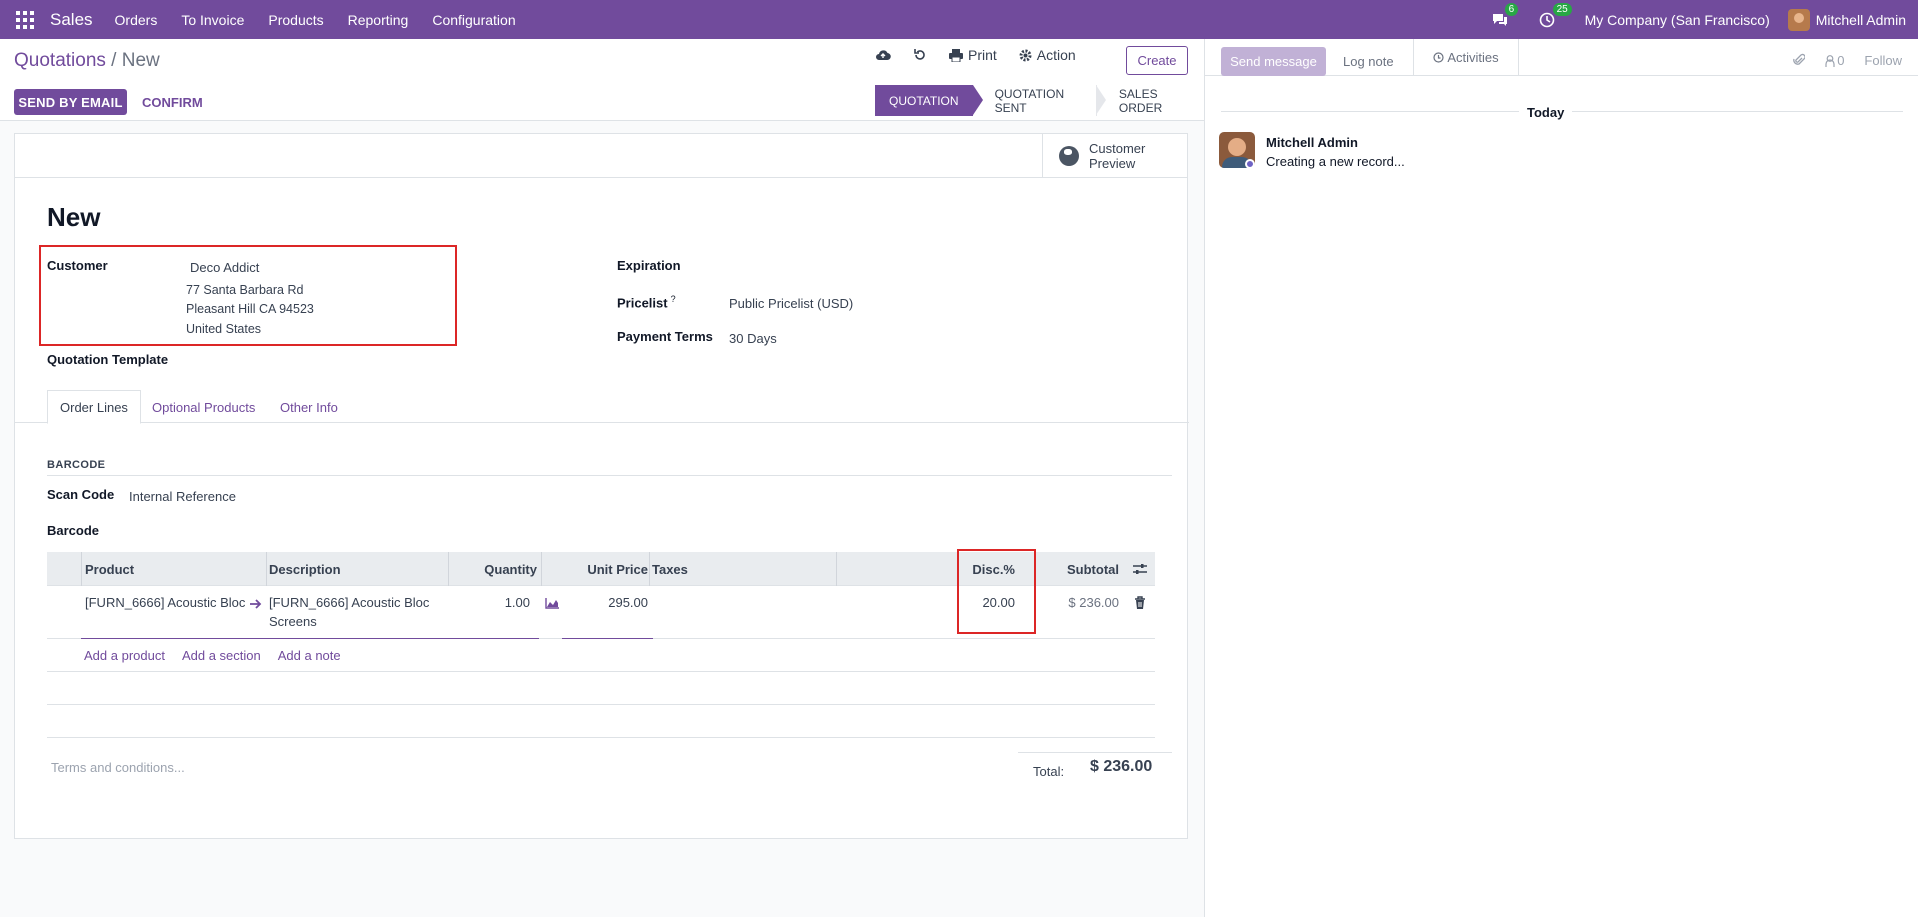  I want to click on customer-field: Deco Addict, so click(224, 267).